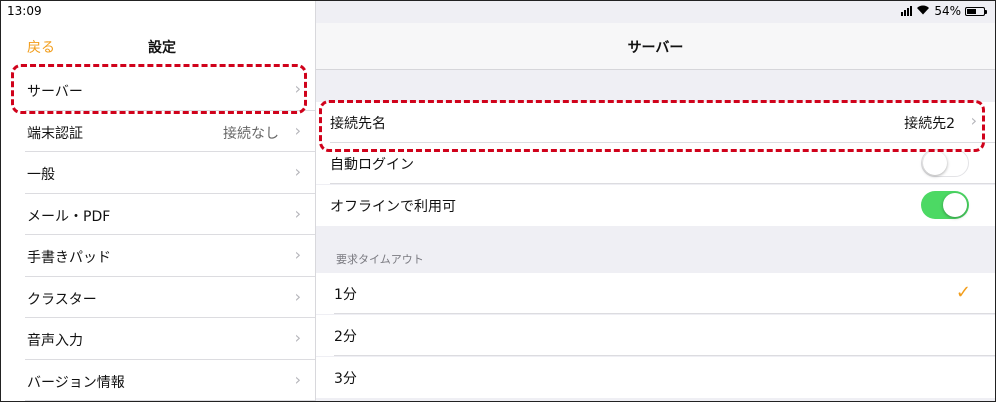 The image size is (996, 402). I want to click on status-time: 13:09, so click(24, 11).